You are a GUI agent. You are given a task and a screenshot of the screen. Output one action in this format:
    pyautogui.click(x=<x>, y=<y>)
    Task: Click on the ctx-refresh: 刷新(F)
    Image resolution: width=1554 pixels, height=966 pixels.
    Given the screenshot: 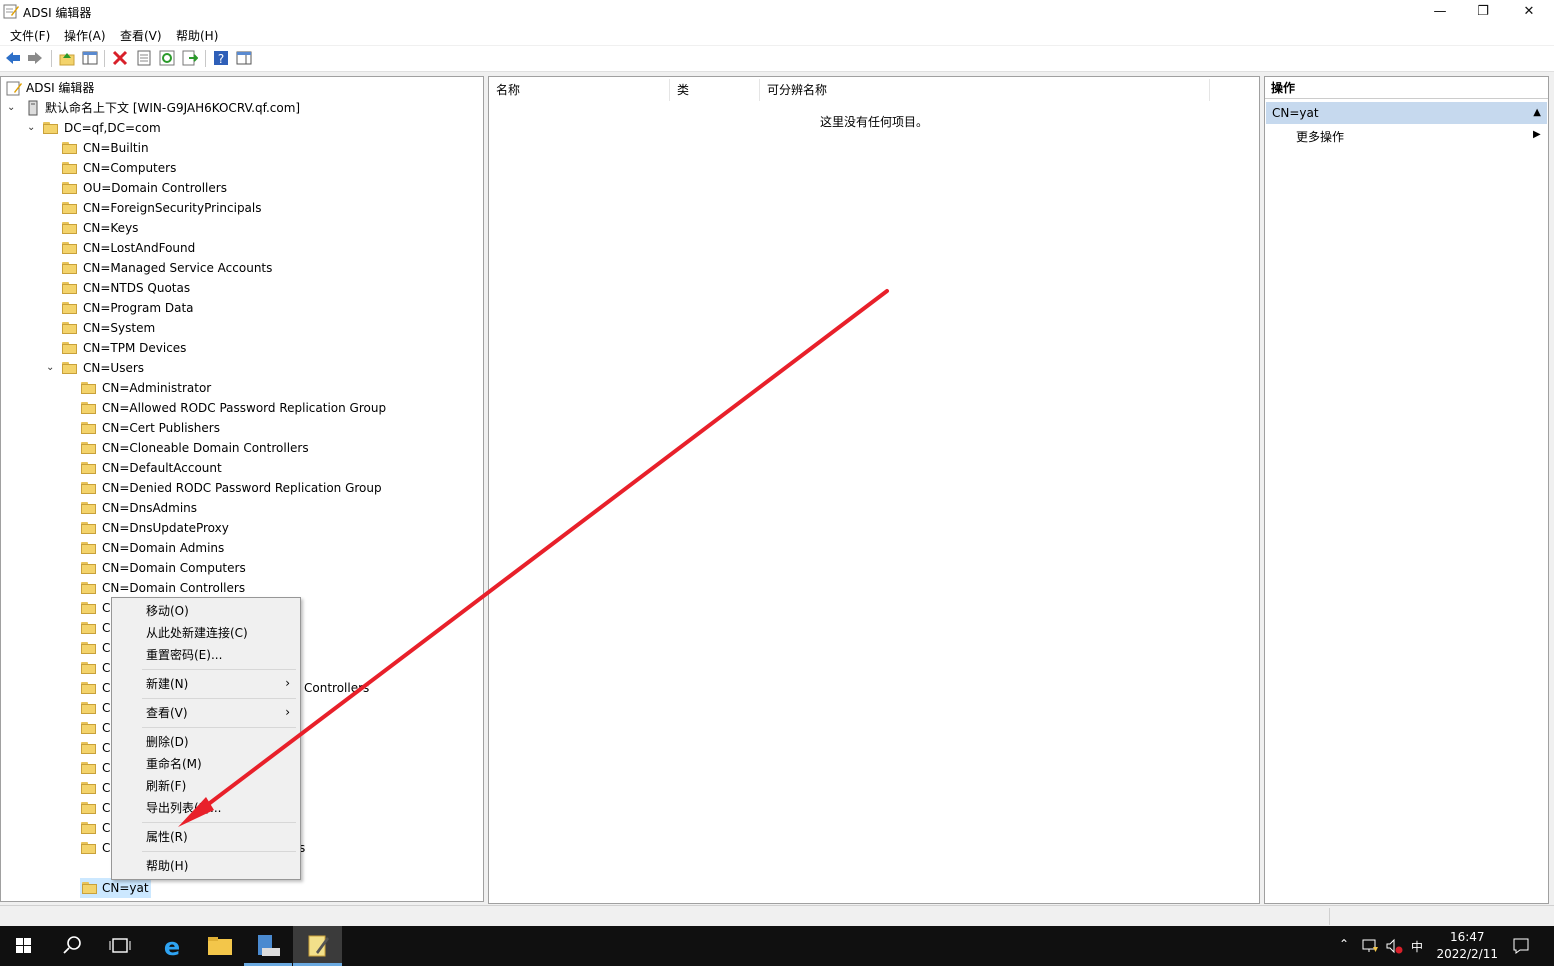 What is the action you would take?
    pyautogui.click(x=166, y=786)
    